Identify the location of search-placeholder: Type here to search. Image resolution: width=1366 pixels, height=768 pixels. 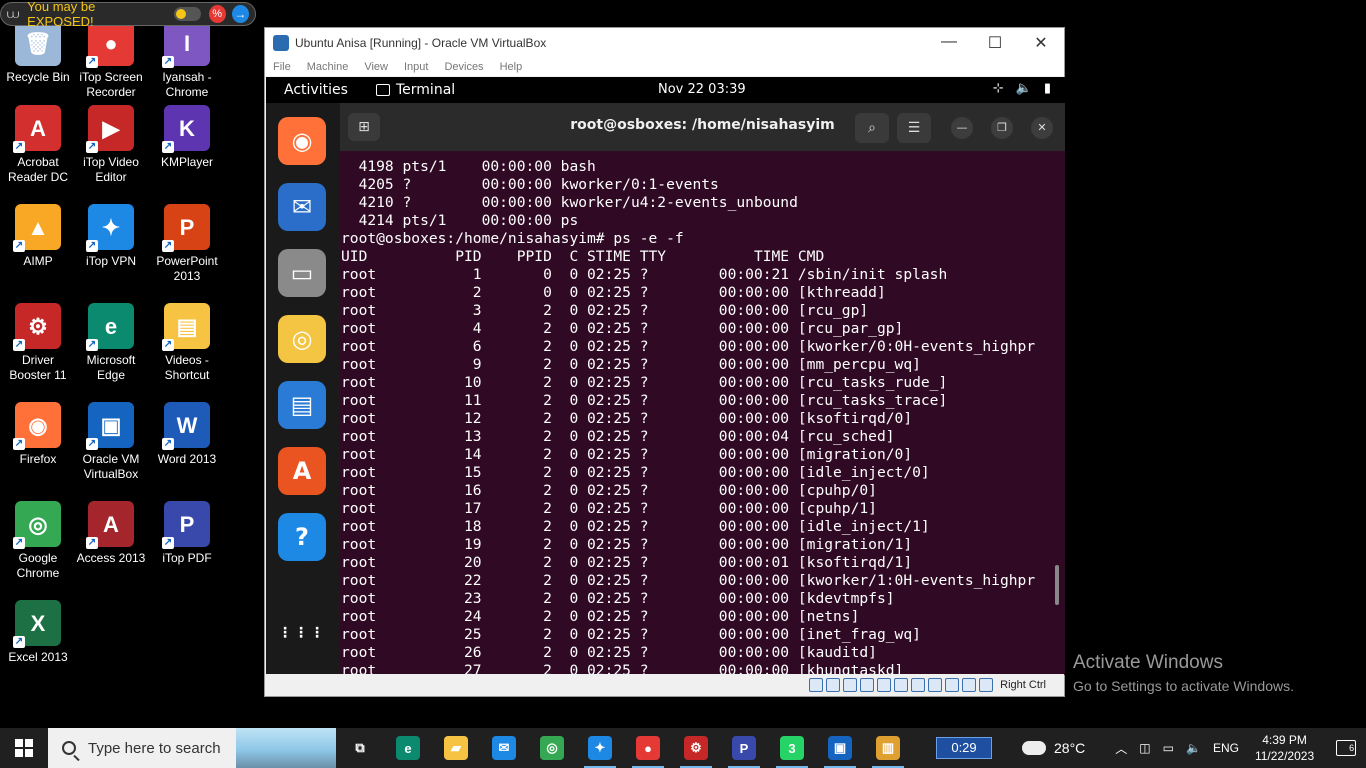
(154, 748).